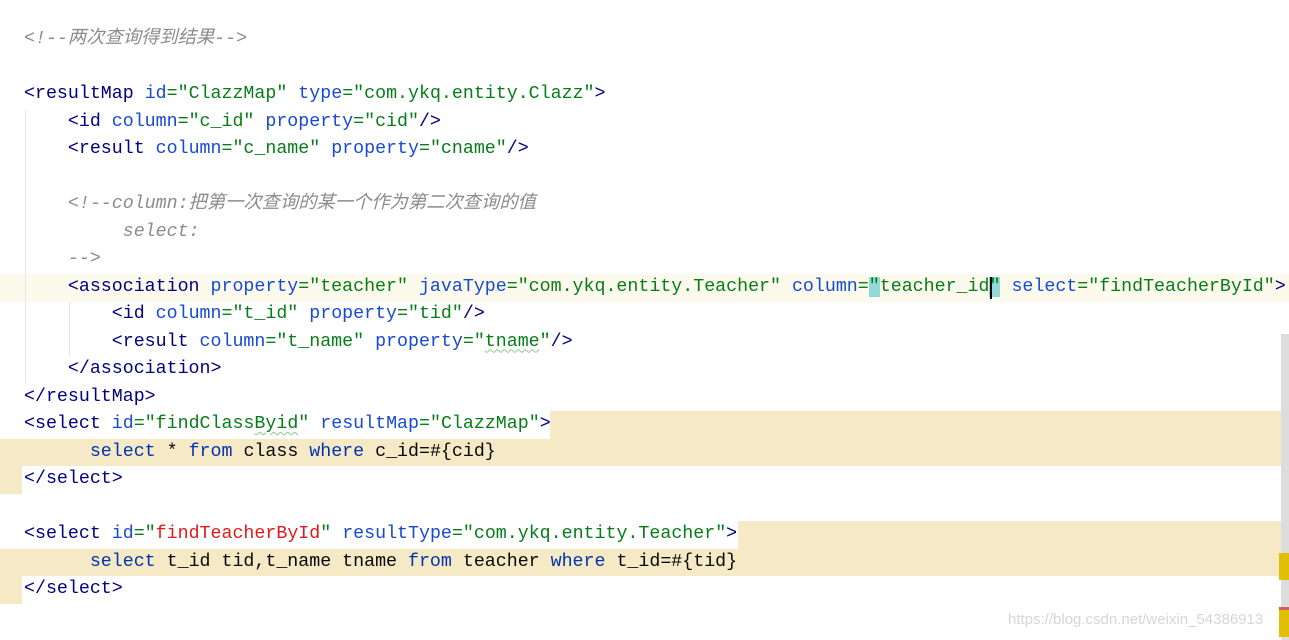 The width and height of the screenshot is (1289, 640). Describe the element at coordinates (1176, 286) in the screenshot. I see `code-token: ="findTeacherById"` at that location.